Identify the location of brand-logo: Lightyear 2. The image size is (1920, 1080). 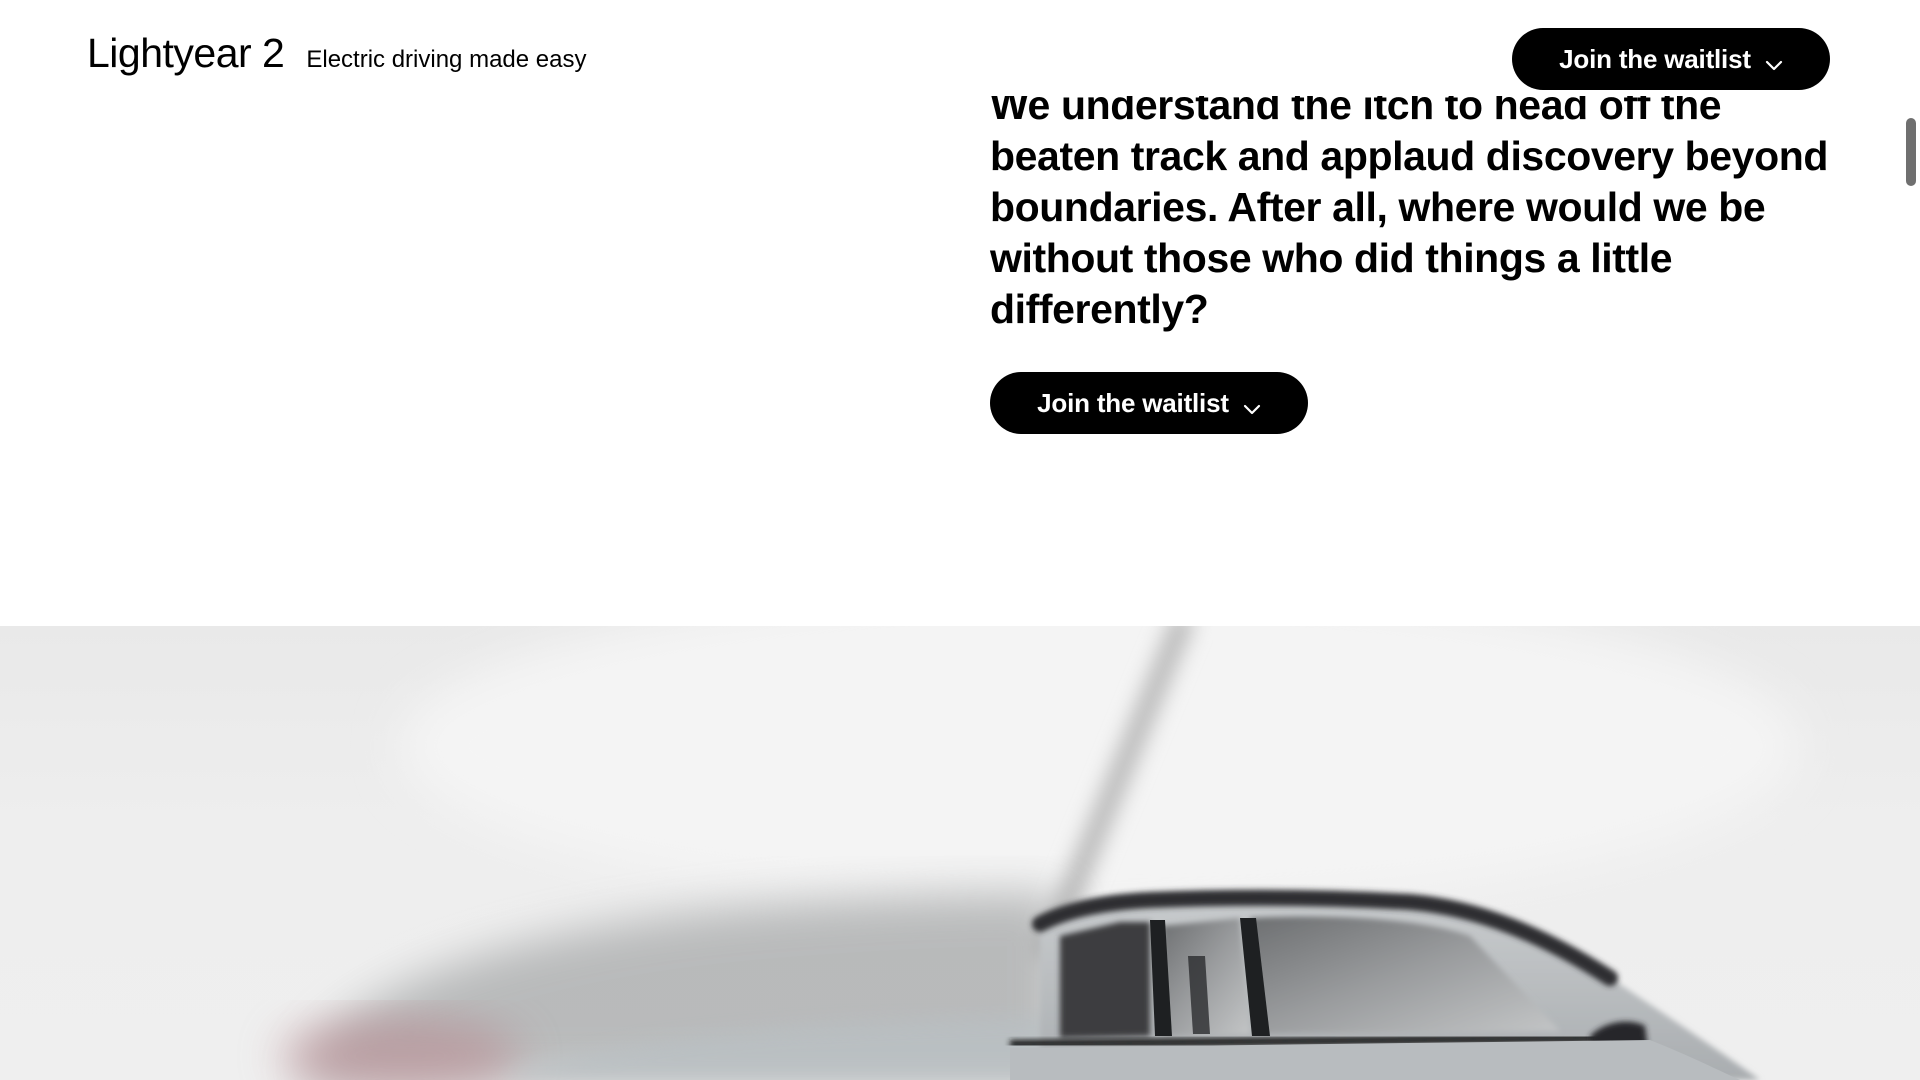
(186, 53).